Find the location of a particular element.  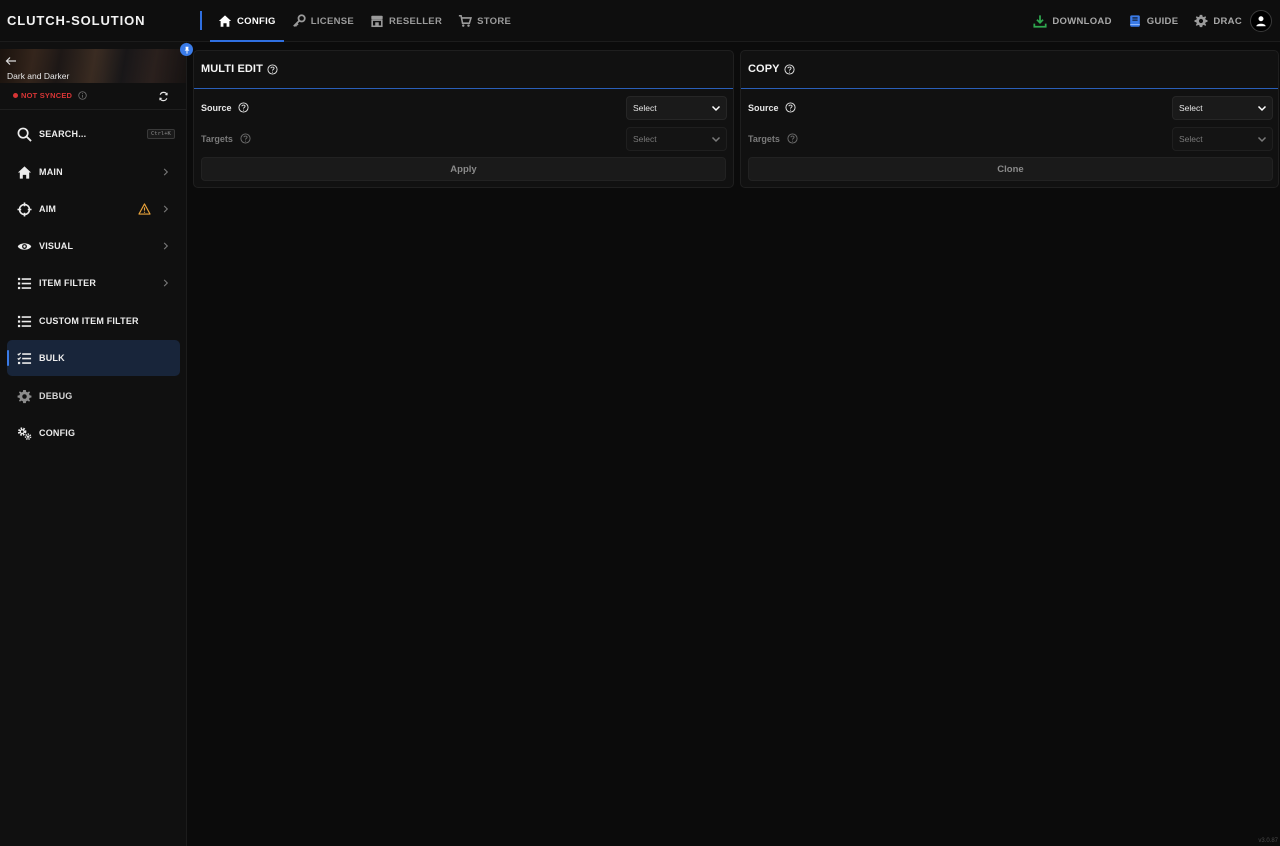

guide-label: GUIDE is located at coordinates (1162, 21).